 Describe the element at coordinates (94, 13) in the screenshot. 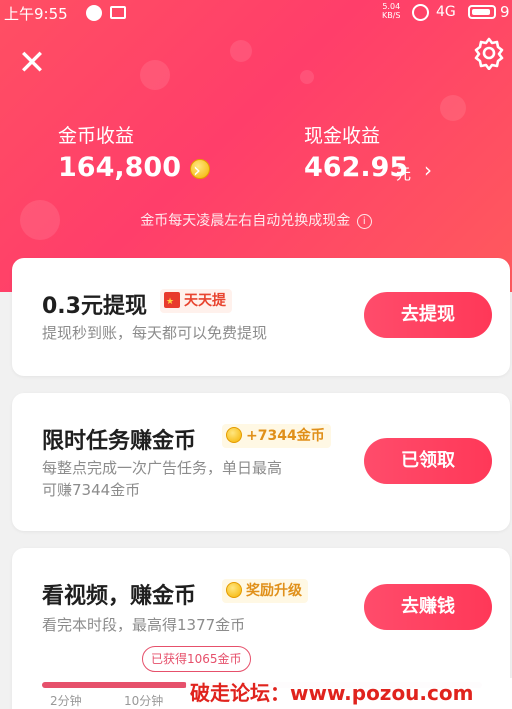

I see `chat-notification-icon` at that location.